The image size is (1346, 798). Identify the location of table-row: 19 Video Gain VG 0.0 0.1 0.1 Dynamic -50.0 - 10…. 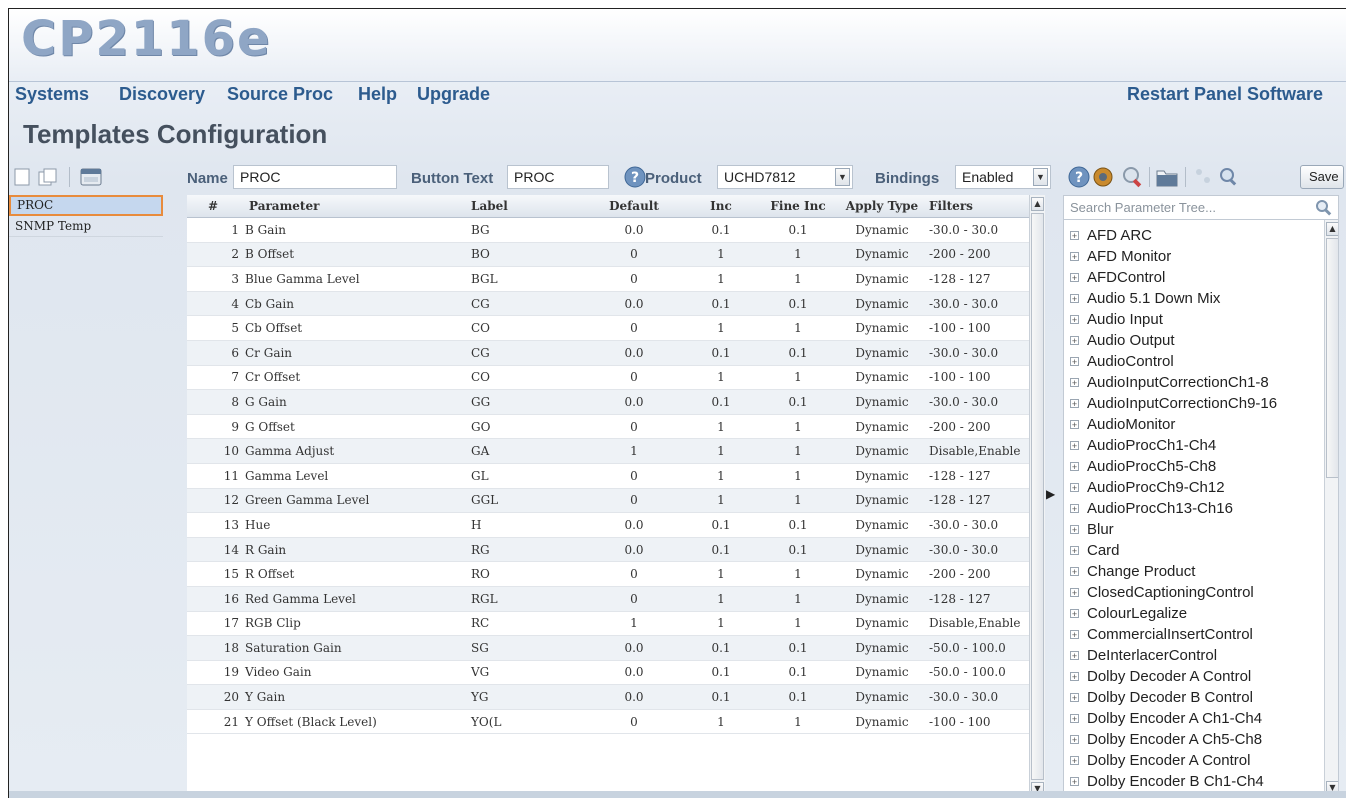
(610, 673).